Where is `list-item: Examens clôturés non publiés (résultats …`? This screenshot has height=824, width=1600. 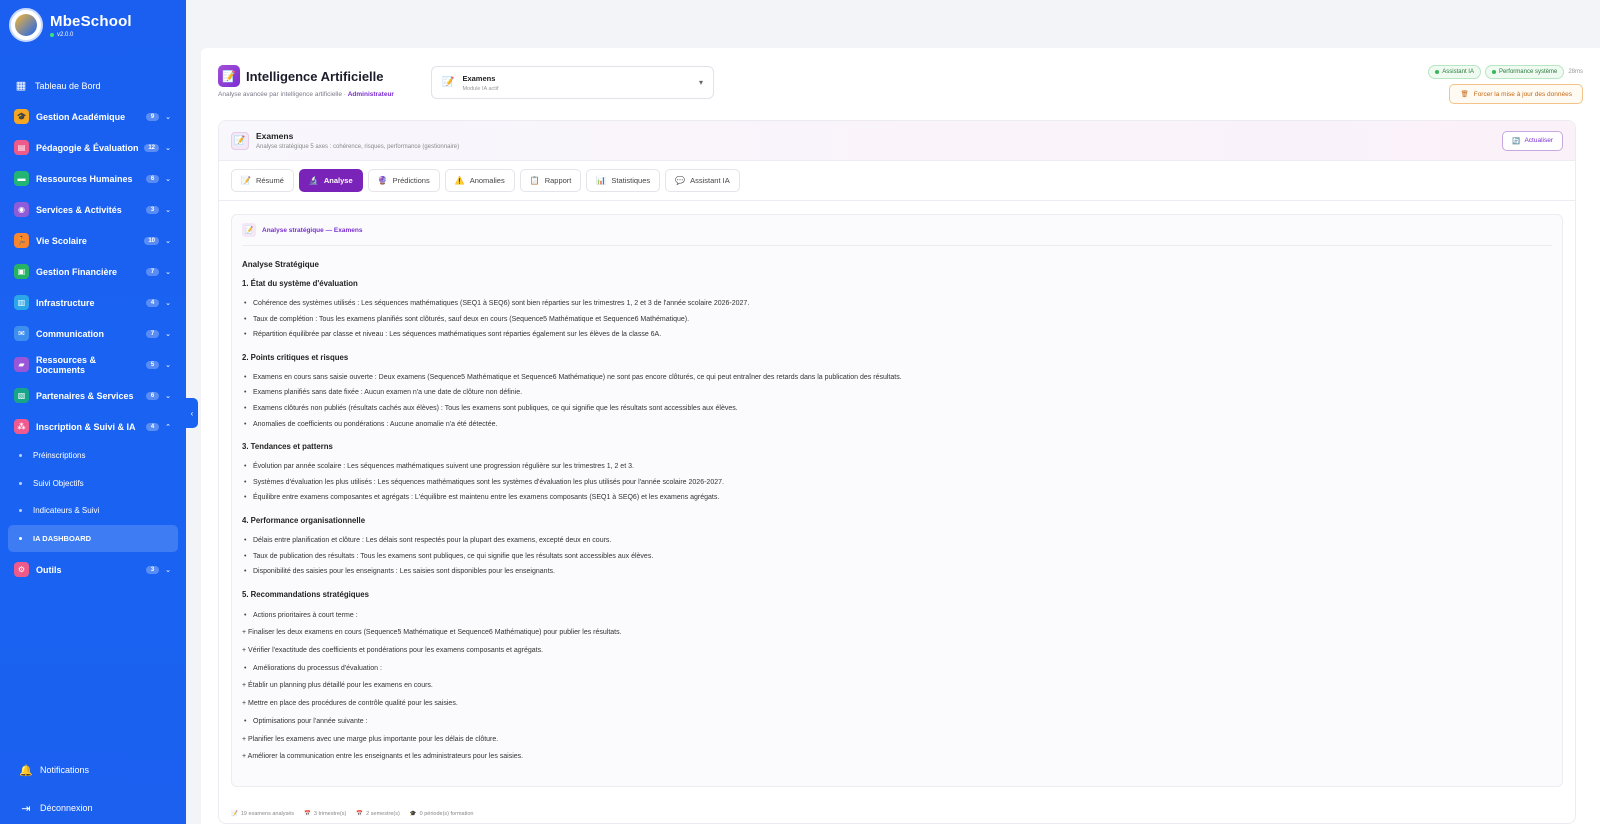
list-item: Examens clôturés non publiés (résultats … is located at coordinates (897, 409).